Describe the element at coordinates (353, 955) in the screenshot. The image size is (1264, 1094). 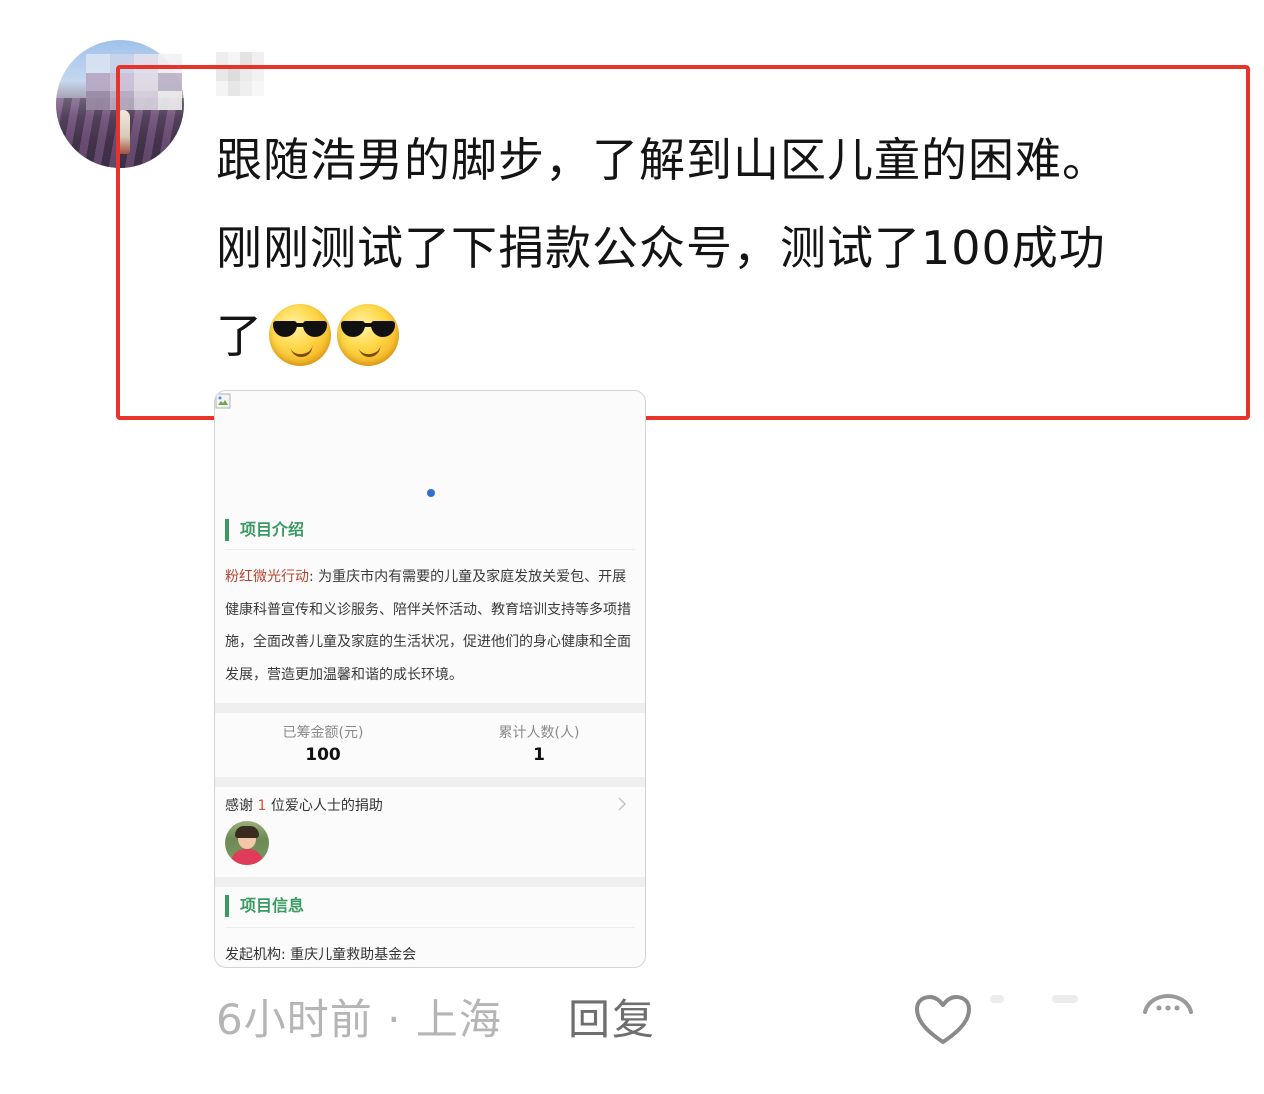
I see `organizer-value: 重庆儿童救助基金会` at that location.